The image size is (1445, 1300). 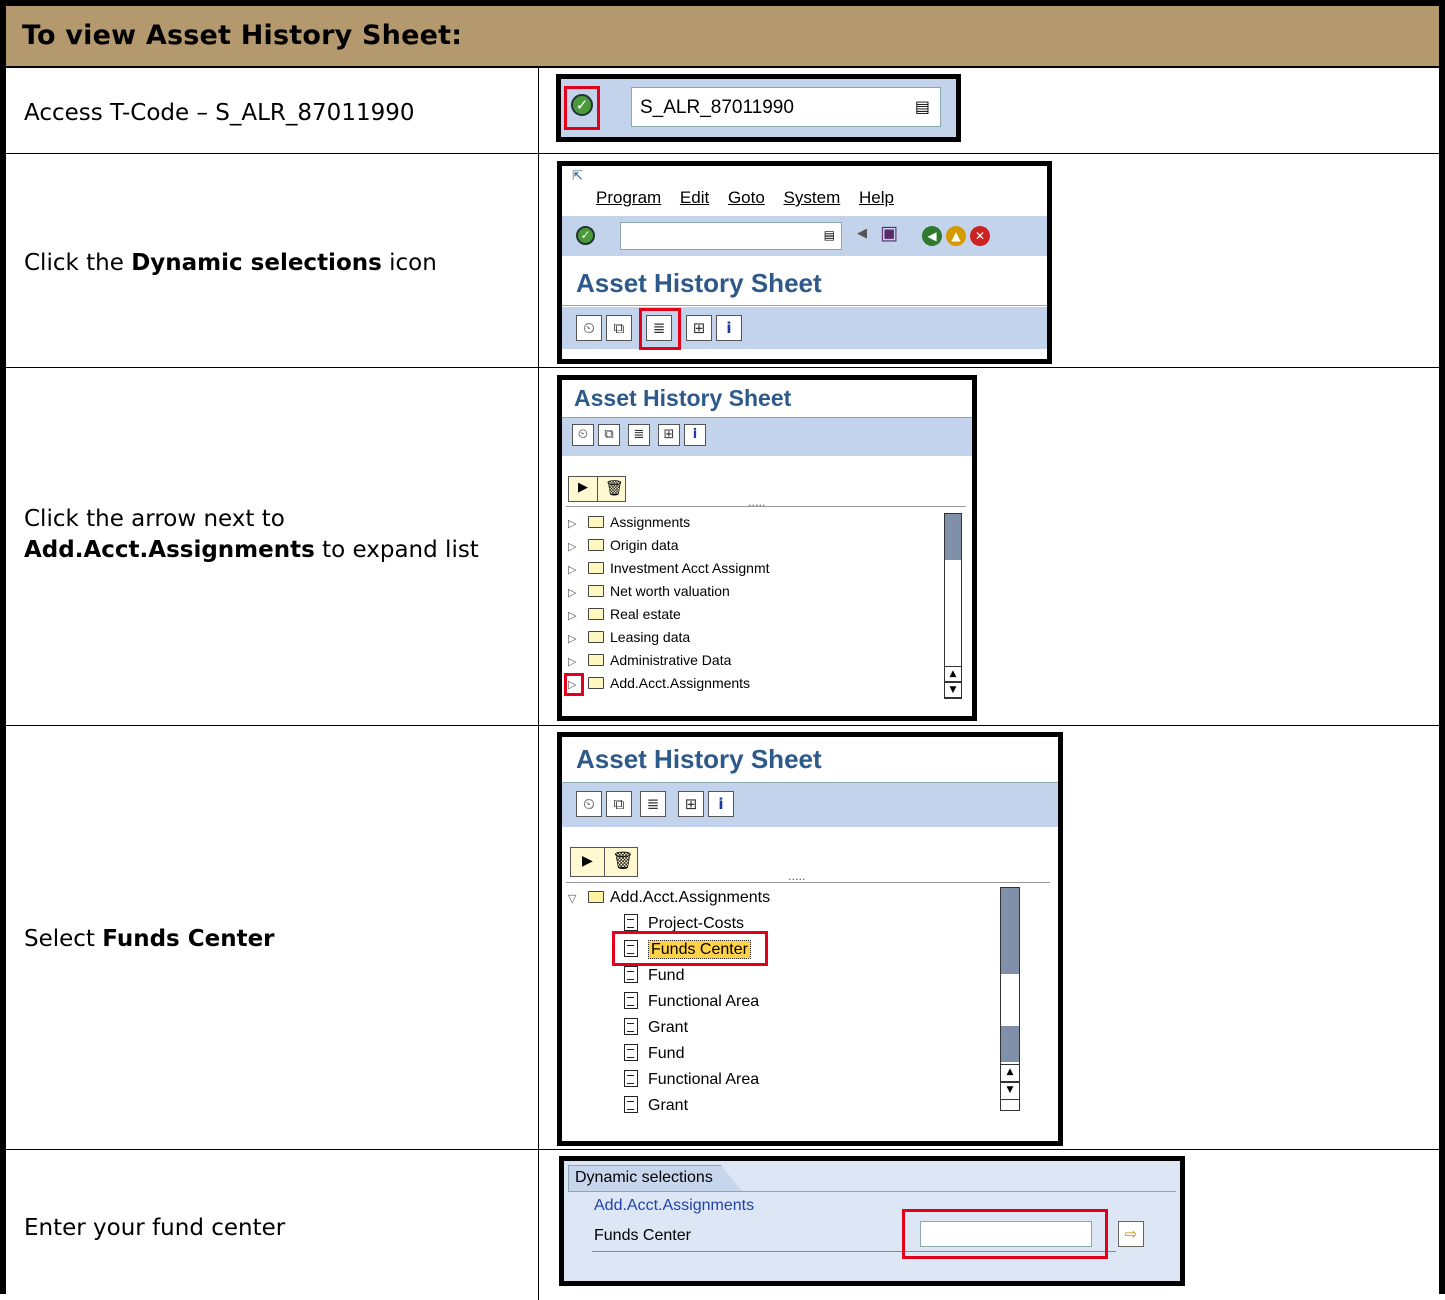 What do you see at coordinates (980, 236) in the screenshot?
I see `cancel-icon: ✕` at bounding box center [980, 236].